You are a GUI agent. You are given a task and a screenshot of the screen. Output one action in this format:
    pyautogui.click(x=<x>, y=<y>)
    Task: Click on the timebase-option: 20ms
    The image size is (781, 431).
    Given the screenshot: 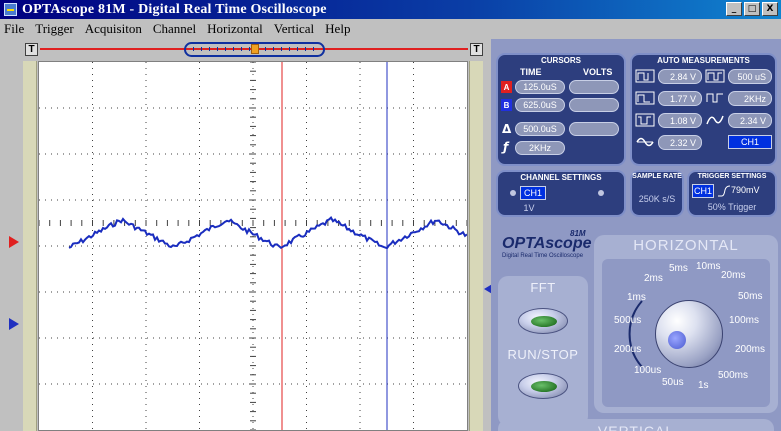 What is the action you would take?
    pyautogui.click(x=733, y=275)
    